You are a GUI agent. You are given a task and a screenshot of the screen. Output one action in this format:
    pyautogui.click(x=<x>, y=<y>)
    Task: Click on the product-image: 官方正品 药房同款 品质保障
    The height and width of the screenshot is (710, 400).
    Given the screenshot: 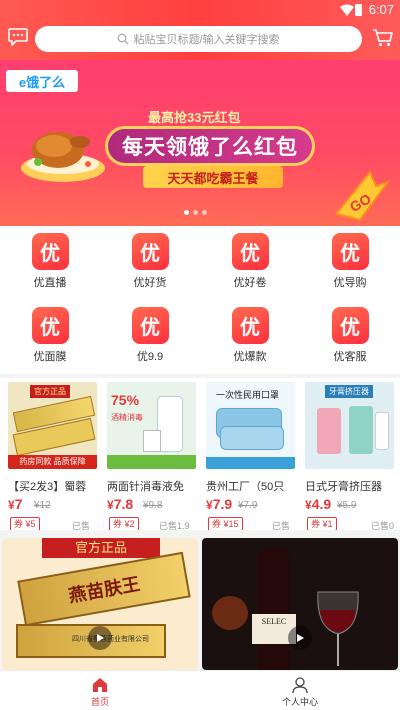 What is the action you would take?
    pyautogui.click(x=52, y=425)
    